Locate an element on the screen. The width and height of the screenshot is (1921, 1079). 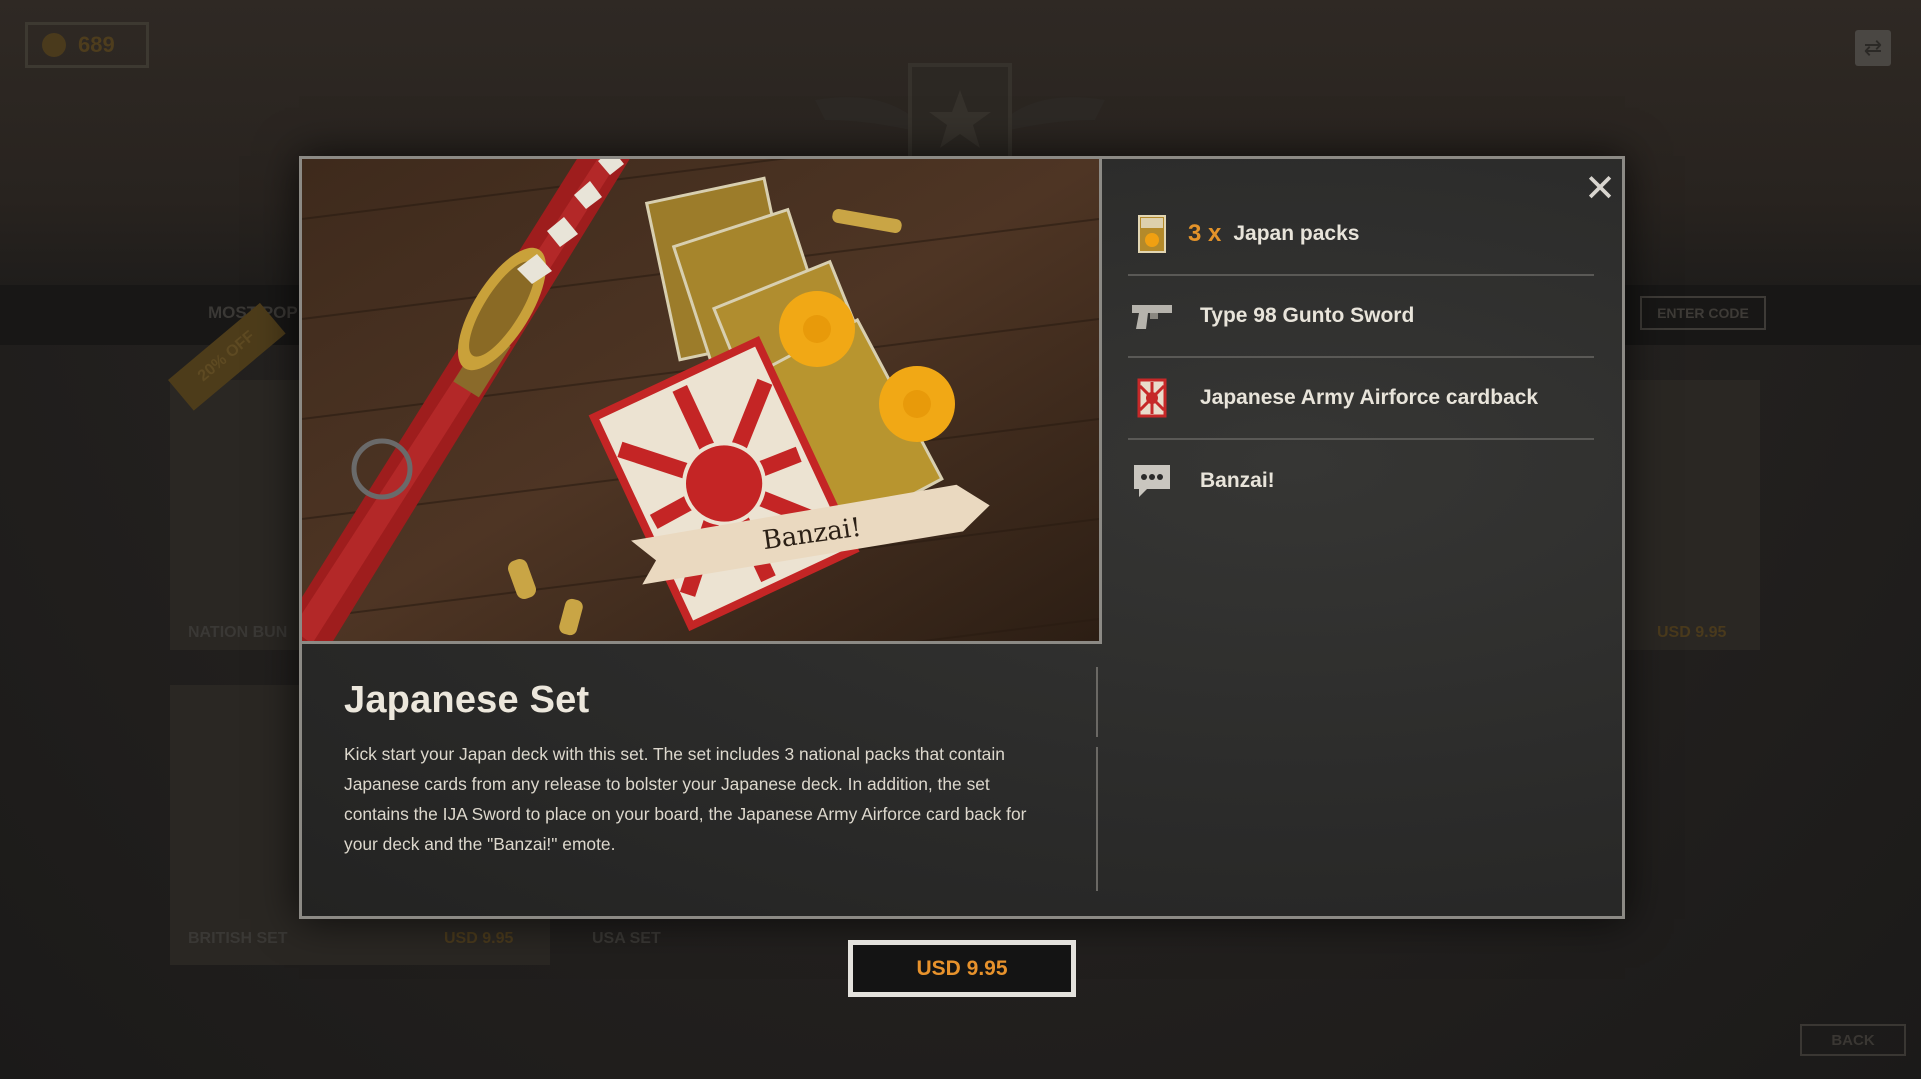
list-item: Type 98 Gunto Sword is located at coordinates (1361, 317).